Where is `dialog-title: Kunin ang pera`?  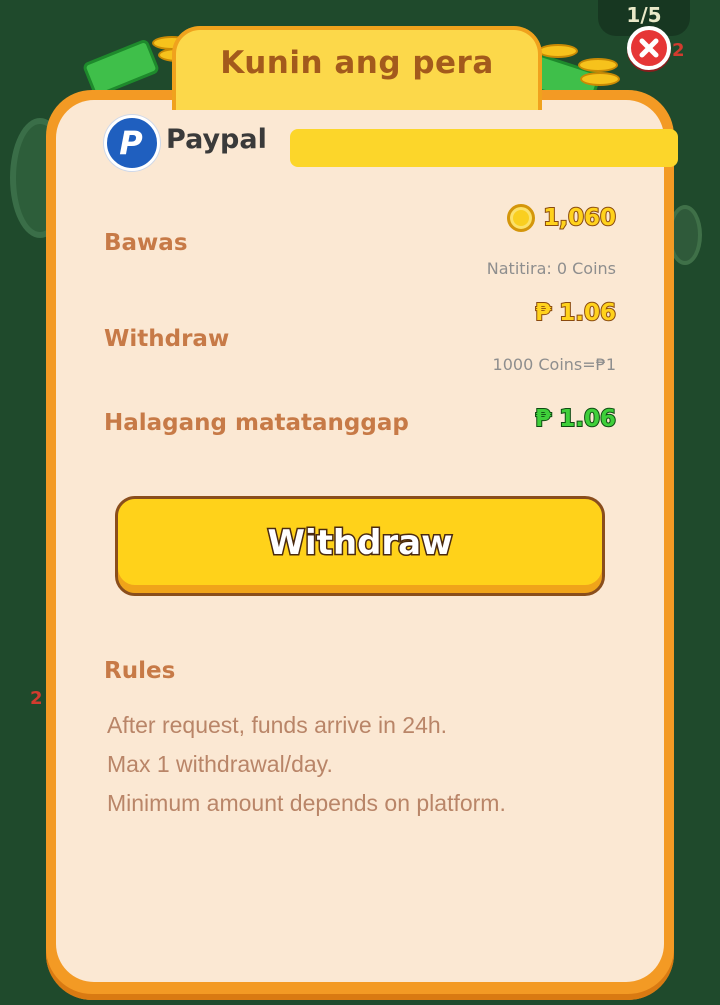 dialog-title: Kunin ang pera is located at coordinates (357, 63).